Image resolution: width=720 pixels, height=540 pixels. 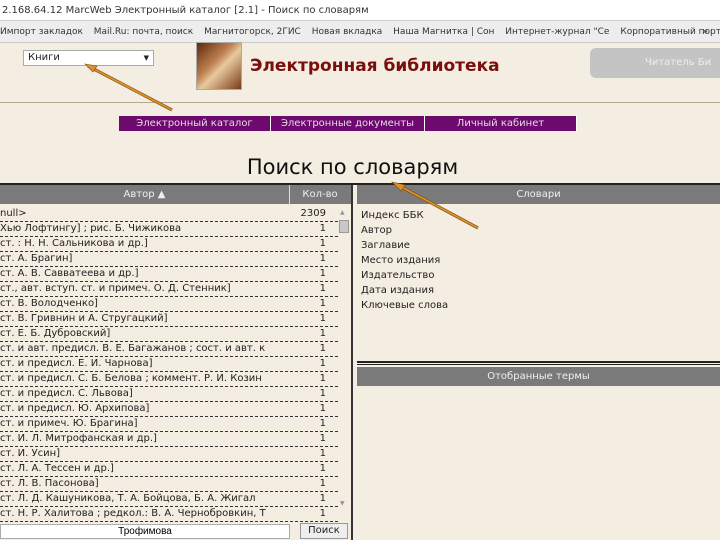 I want to click on table-row: ст. И. Л. Митрофанская и др.] 1, so click(x=169, y=439).